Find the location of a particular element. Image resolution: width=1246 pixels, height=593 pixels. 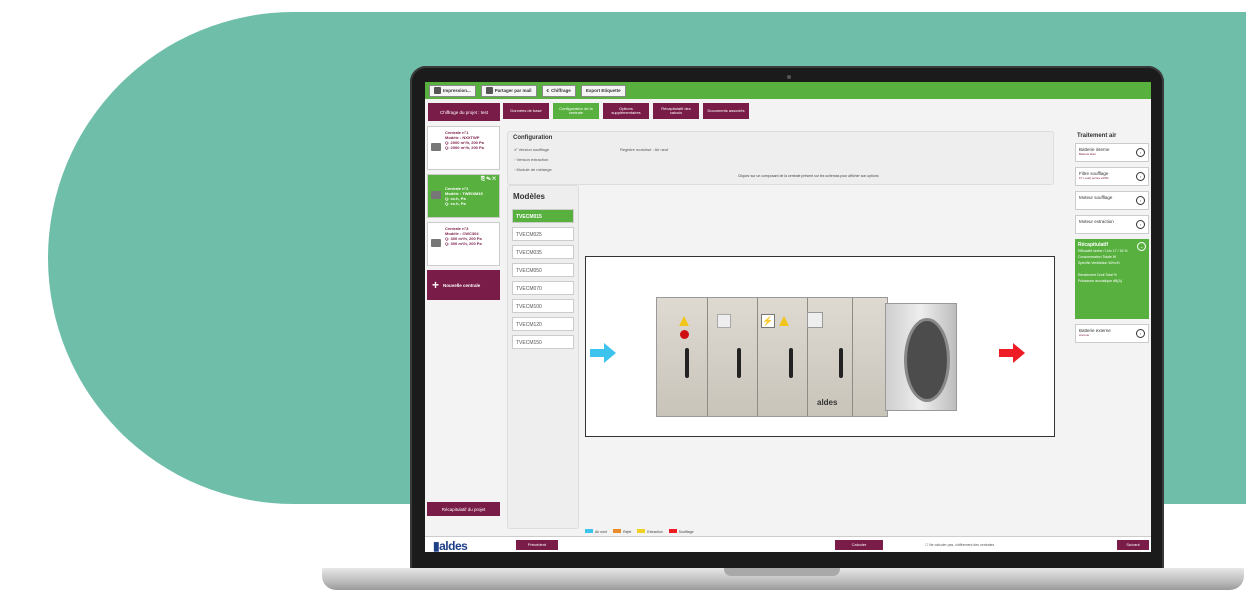

export-label-button: Export Etiquette is located at coordinates (603, 90).